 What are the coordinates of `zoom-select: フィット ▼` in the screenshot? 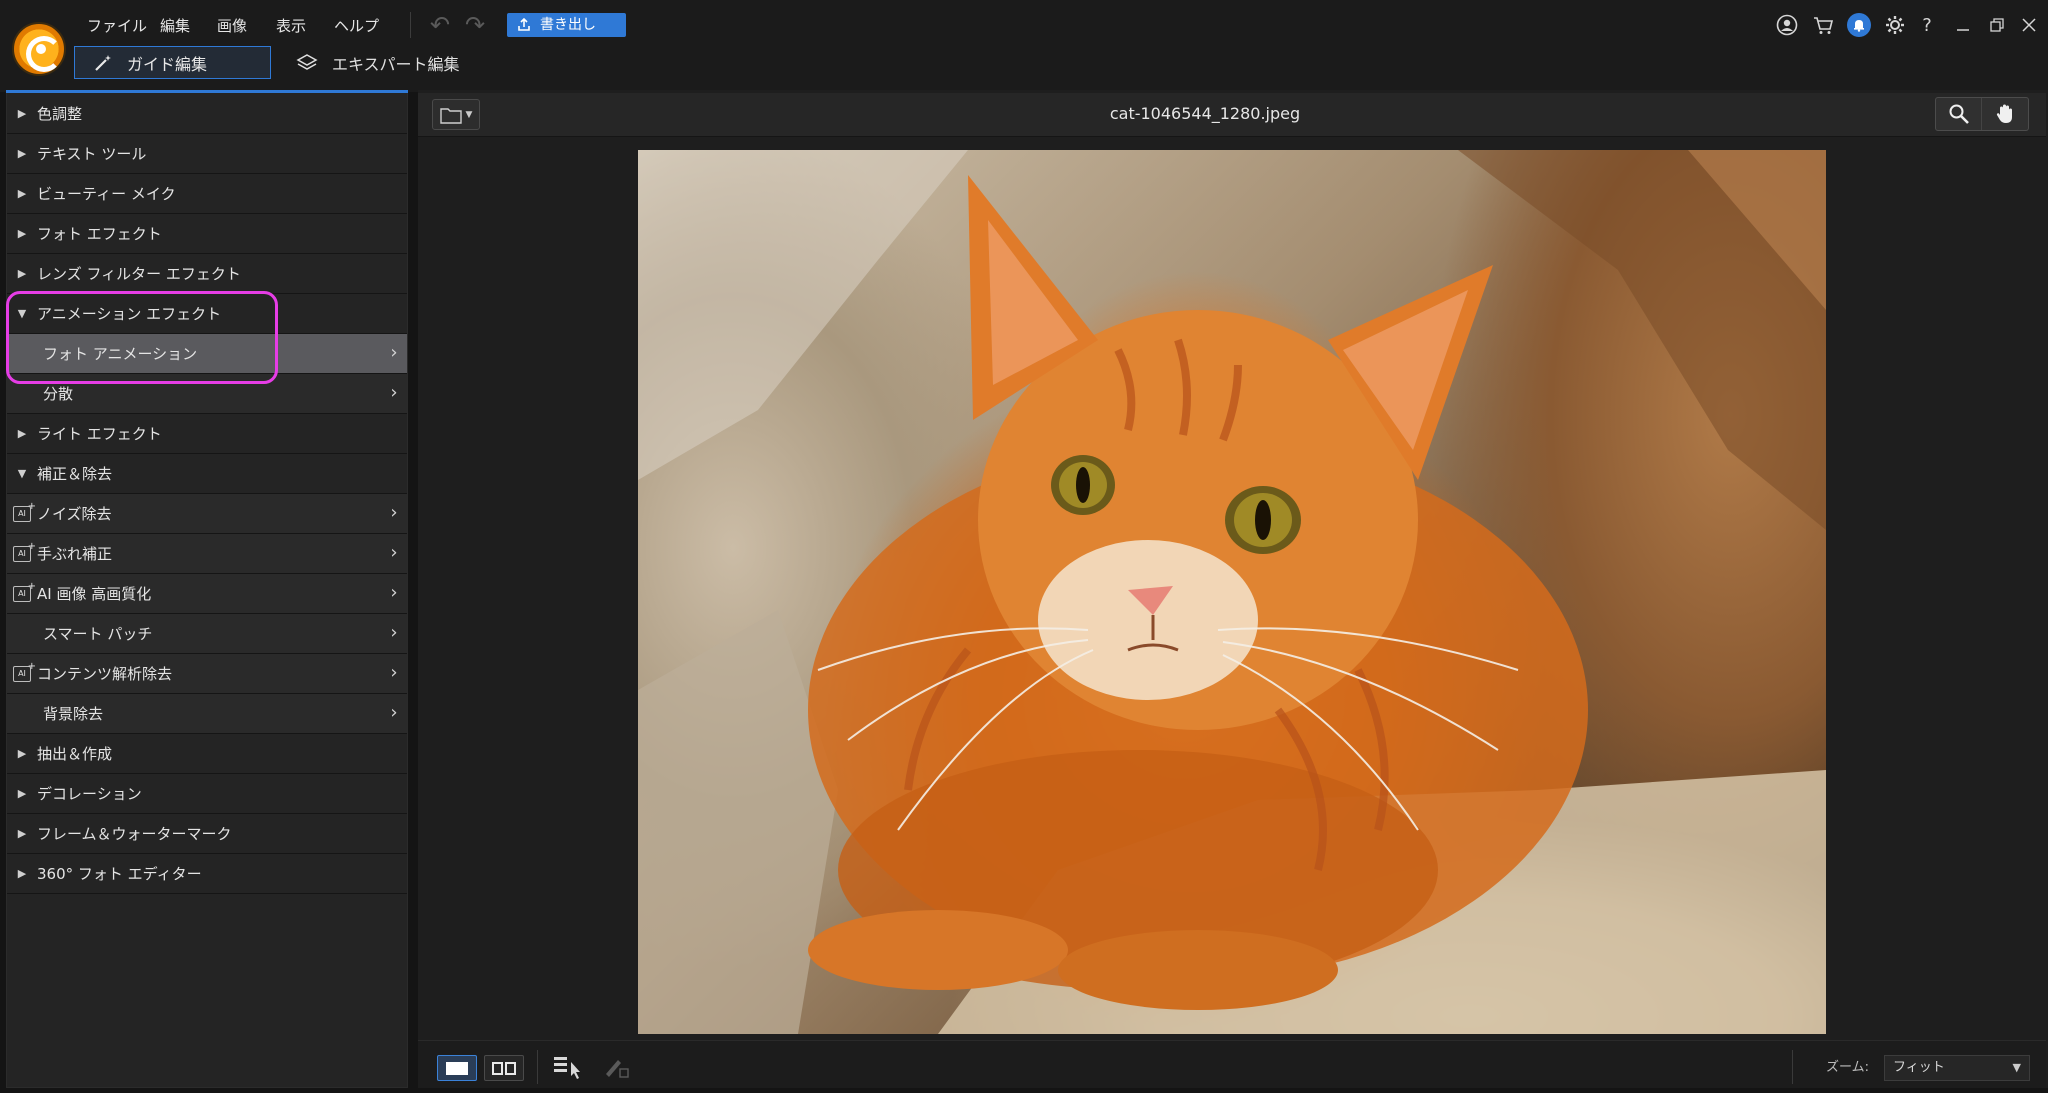 It's located at (1957, 1068).